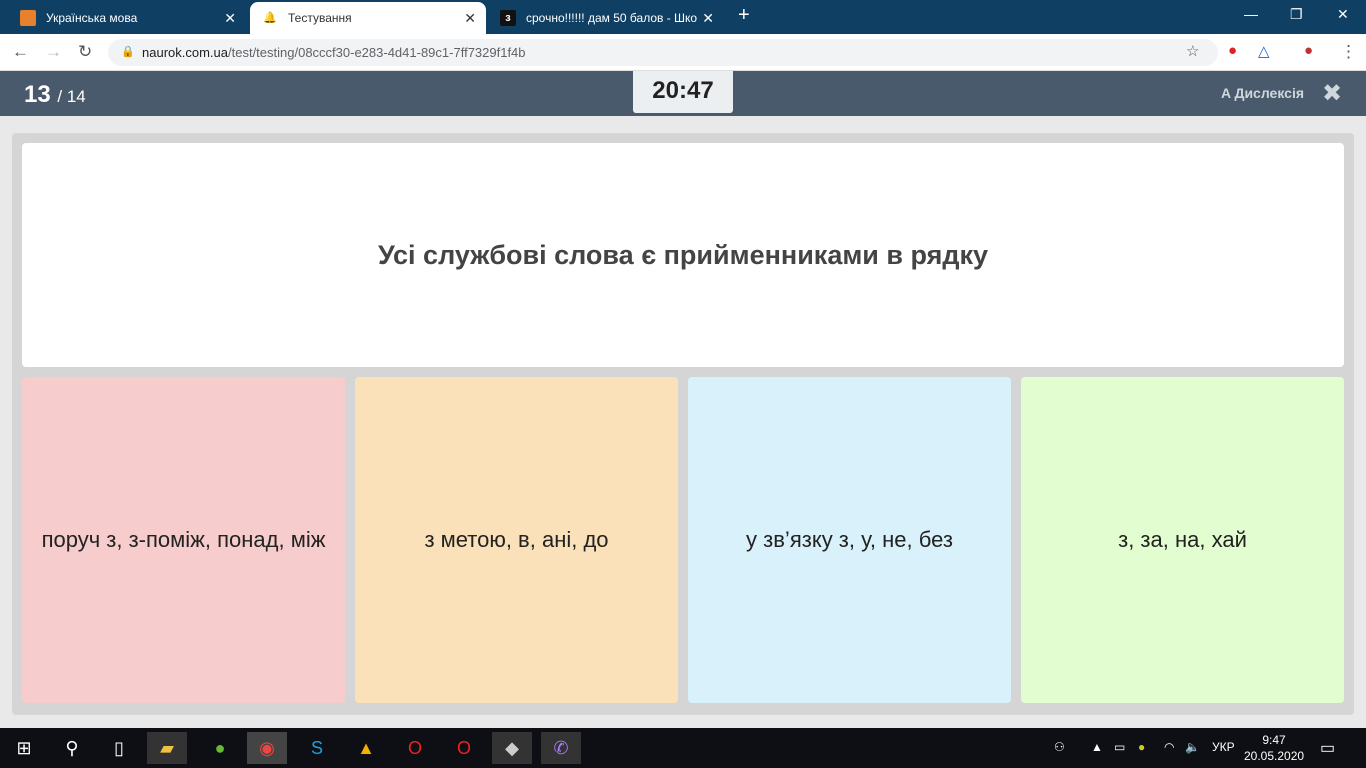 Image resolution: width=1366 pixels, height=768 pixels. What do you see at coordinates (1169, 747) in the screenshot?
I see `wifi-icon: ◠` at bounding box center [1169, 747].